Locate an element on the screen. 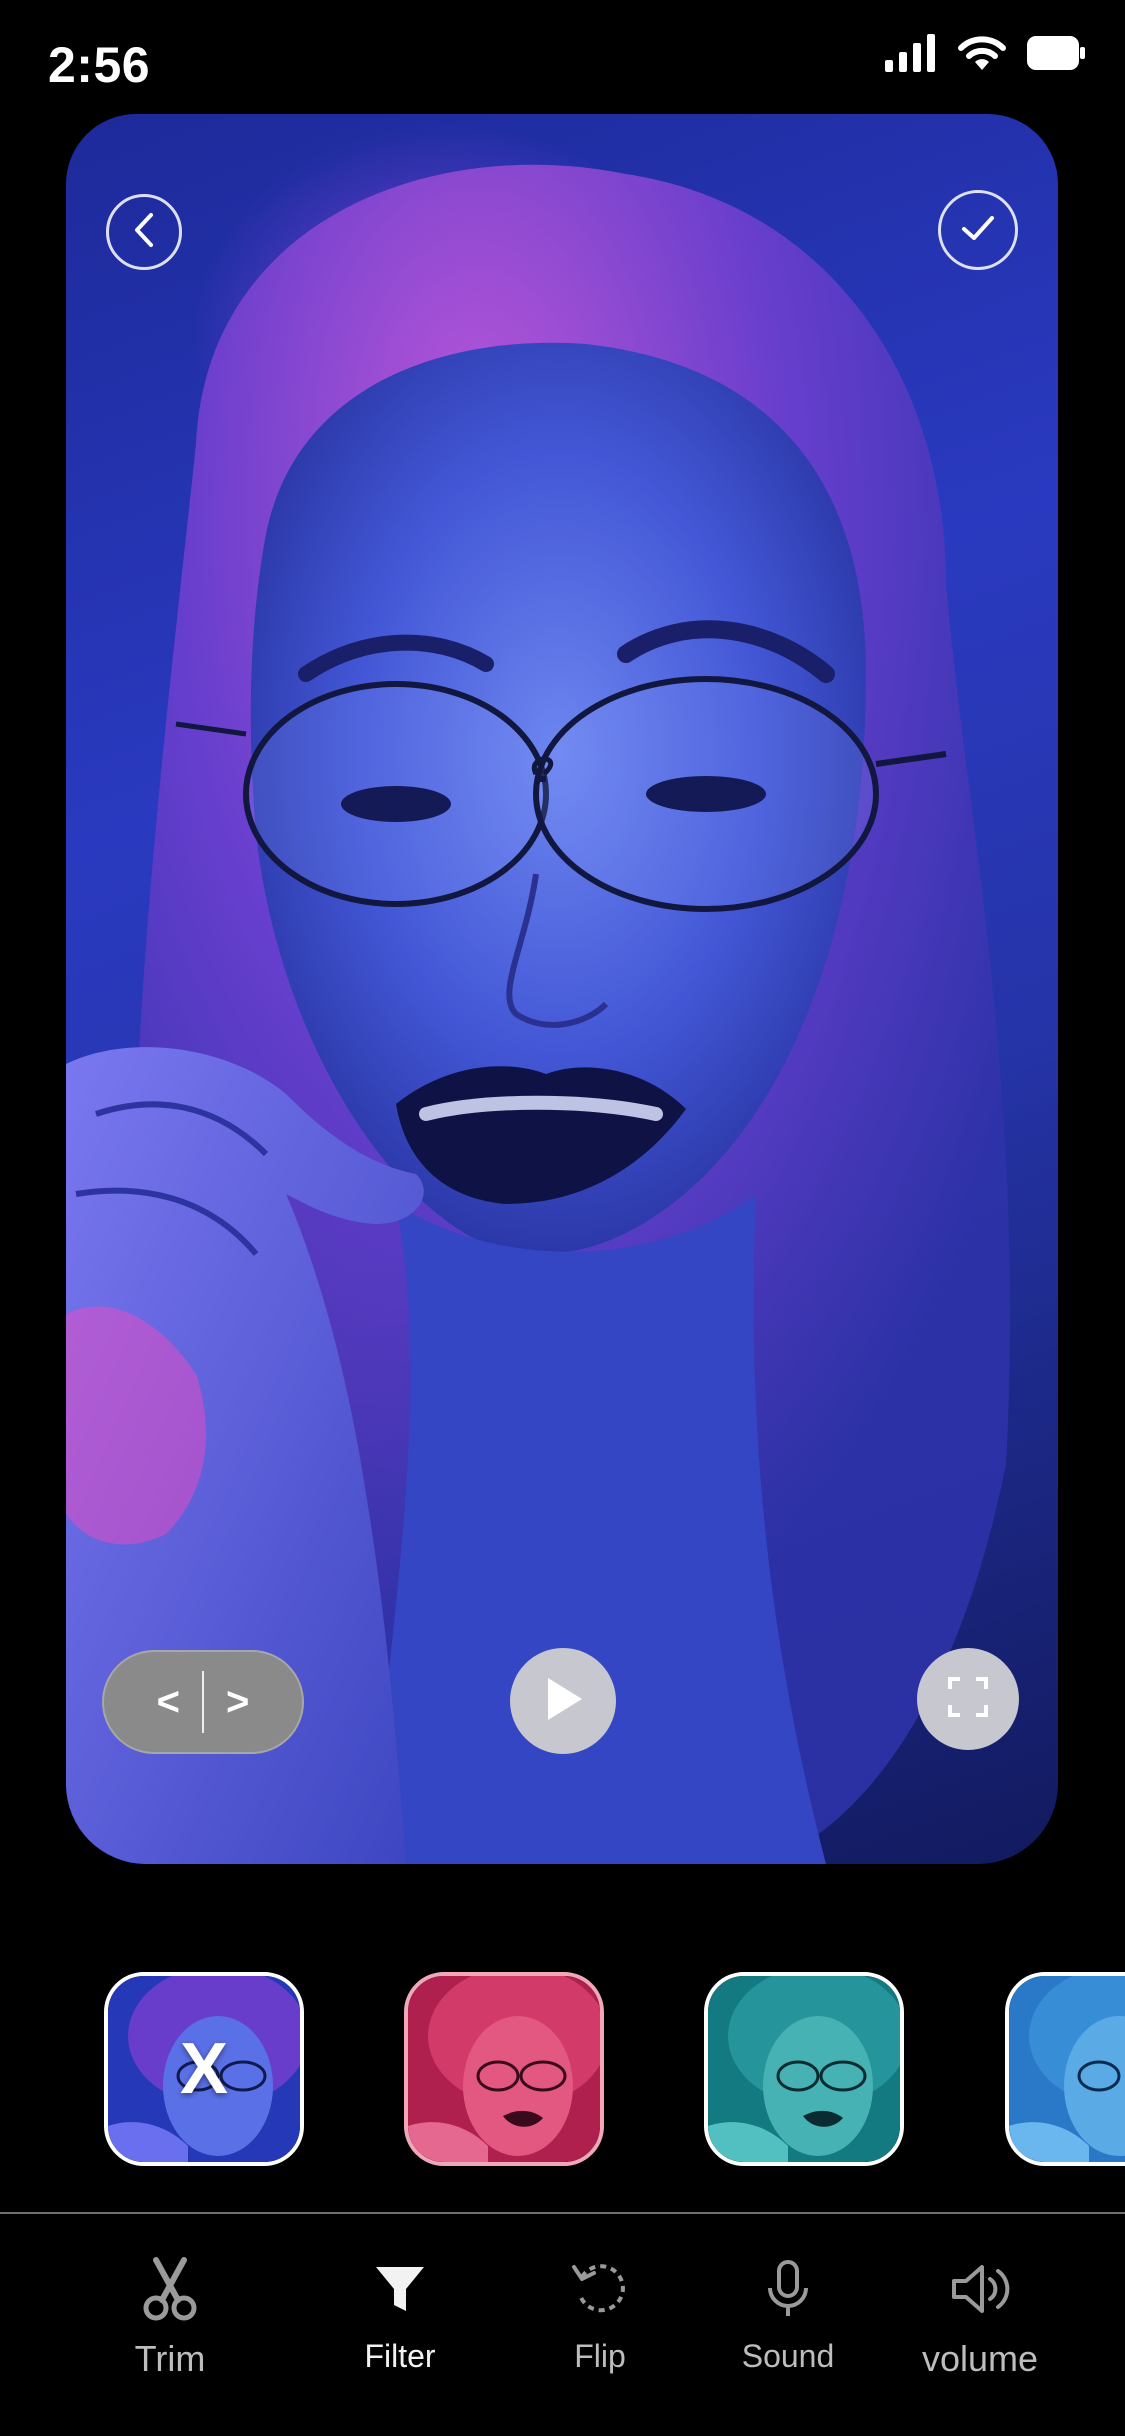 This screenshot has height=2436, width=1125. confirm-button is located at coordinates (978, 230).